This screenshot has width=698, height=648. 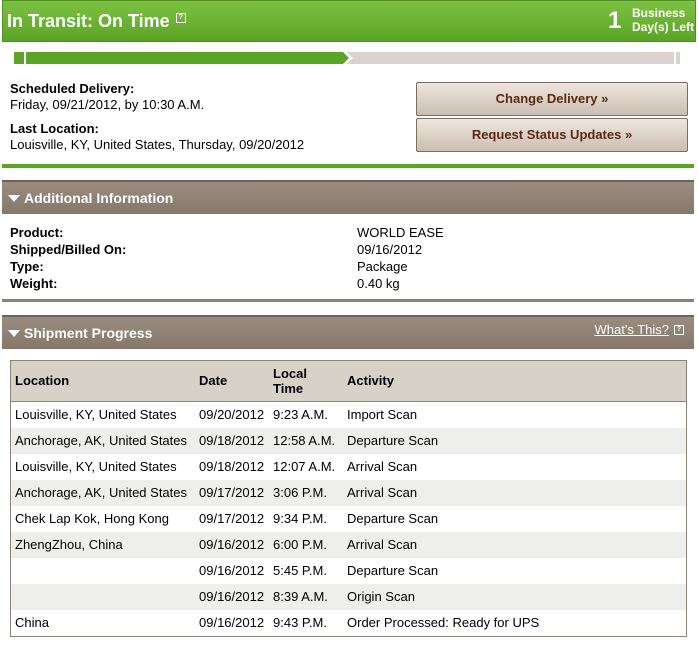 I want to click on days-left-count: 1, so click(x=615, y=20).